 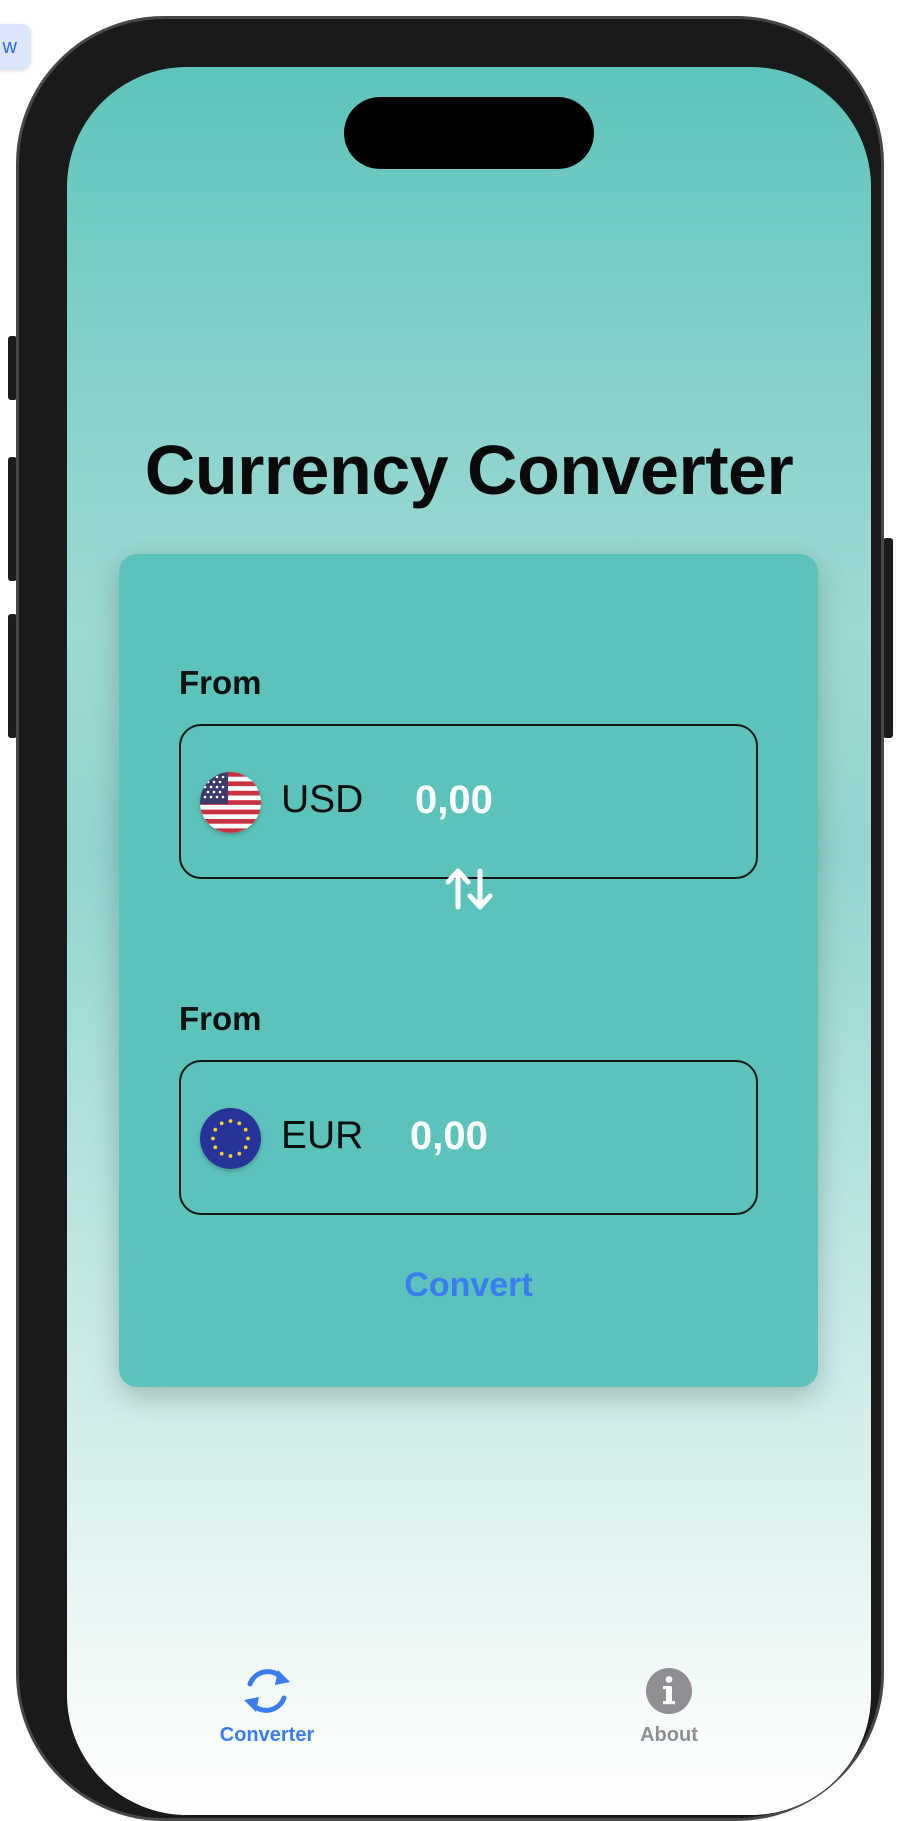 I want to click on refresh-cycle-icon, so click(x=267, y=1691).